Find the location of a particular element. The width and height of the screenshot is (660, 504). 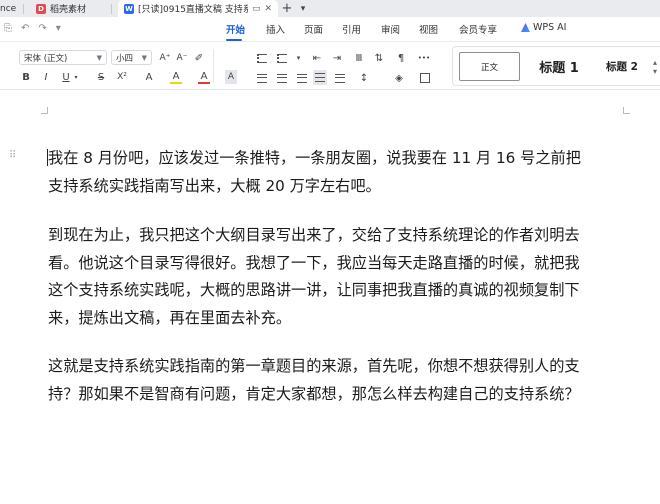

wps-ai-icon is located at coordinates (525, 27).